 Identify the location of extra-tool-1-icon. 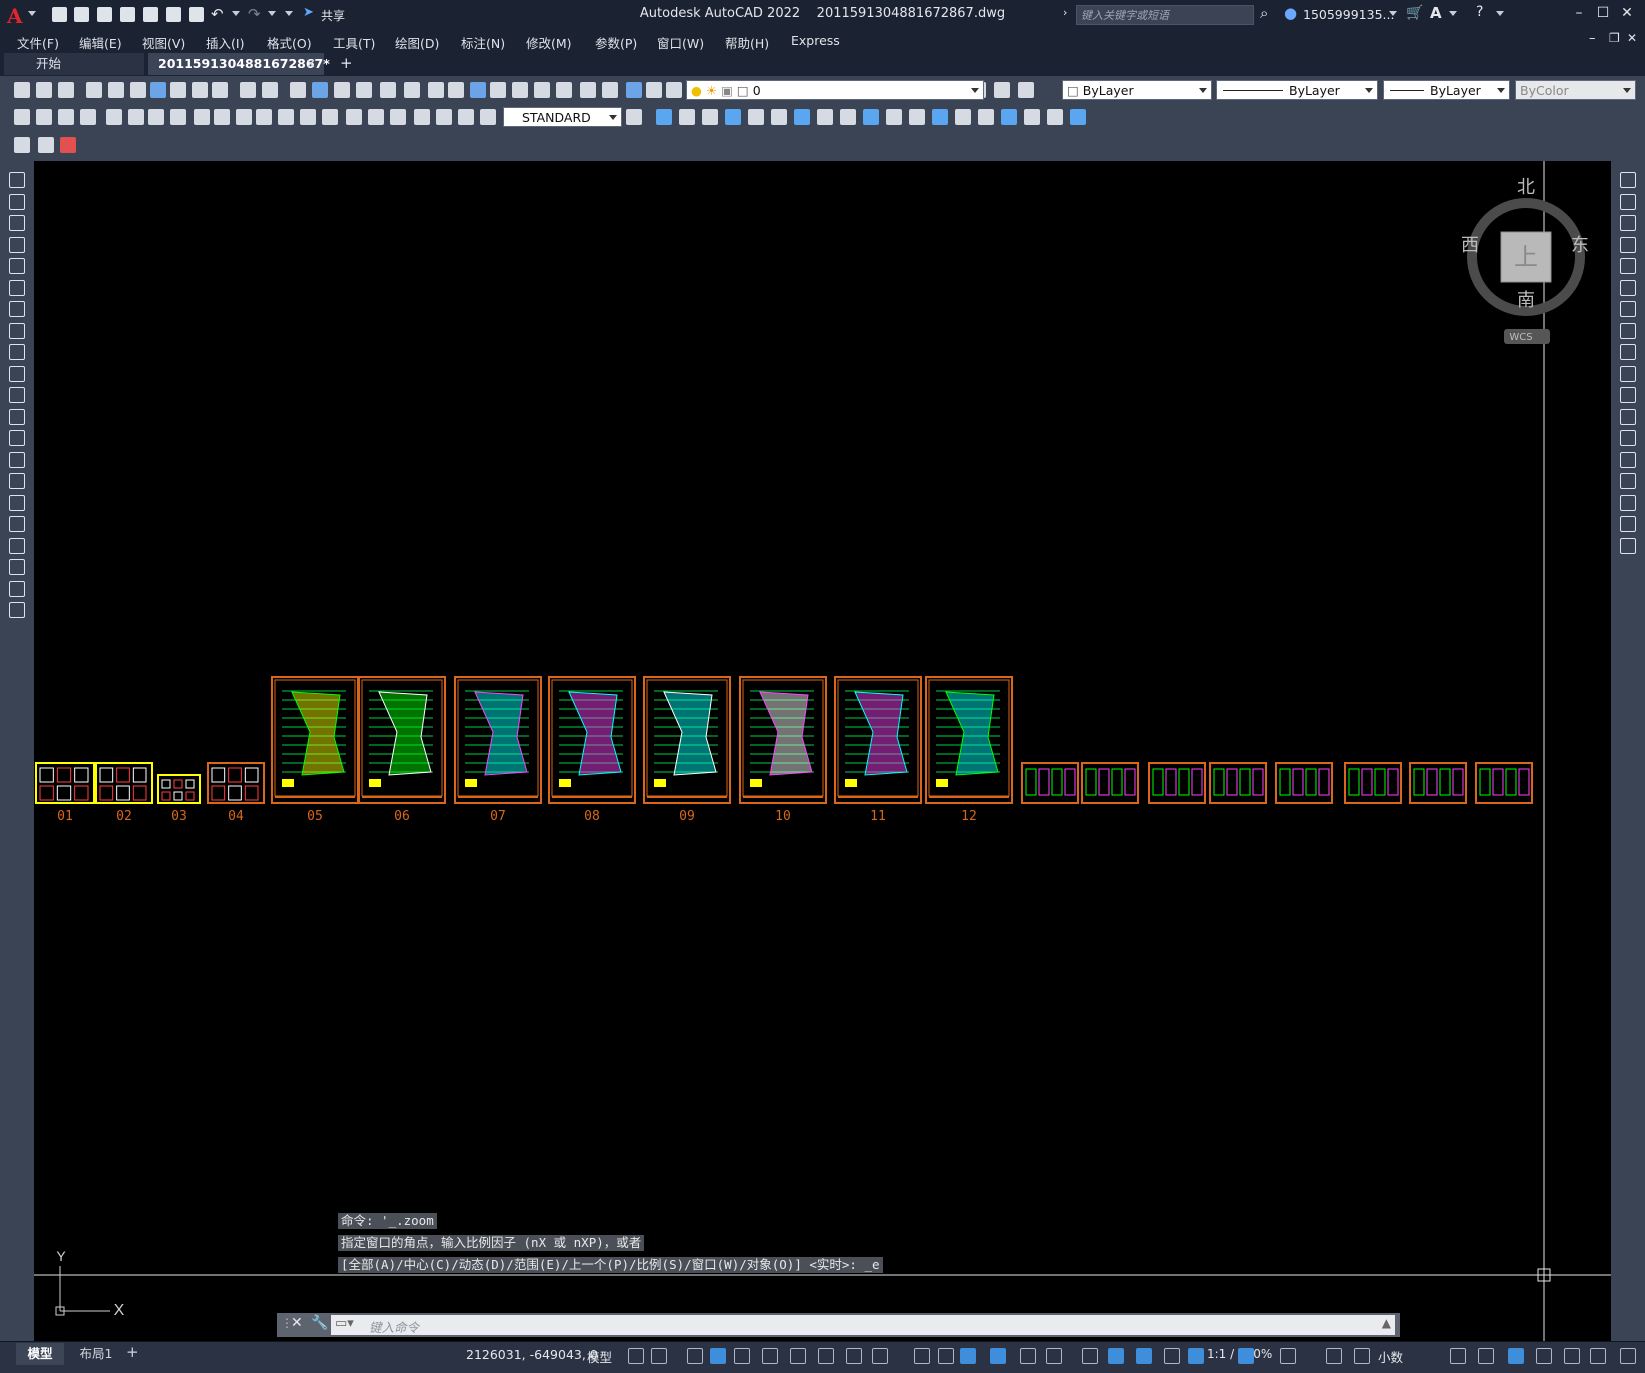
(22, 145).